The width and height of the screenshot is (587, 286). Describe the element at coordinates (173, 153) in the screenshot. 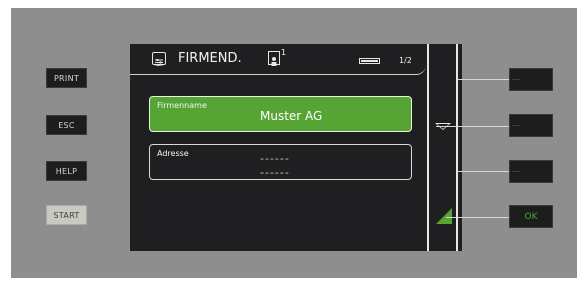

I see `address-label: Adresse` at that location.